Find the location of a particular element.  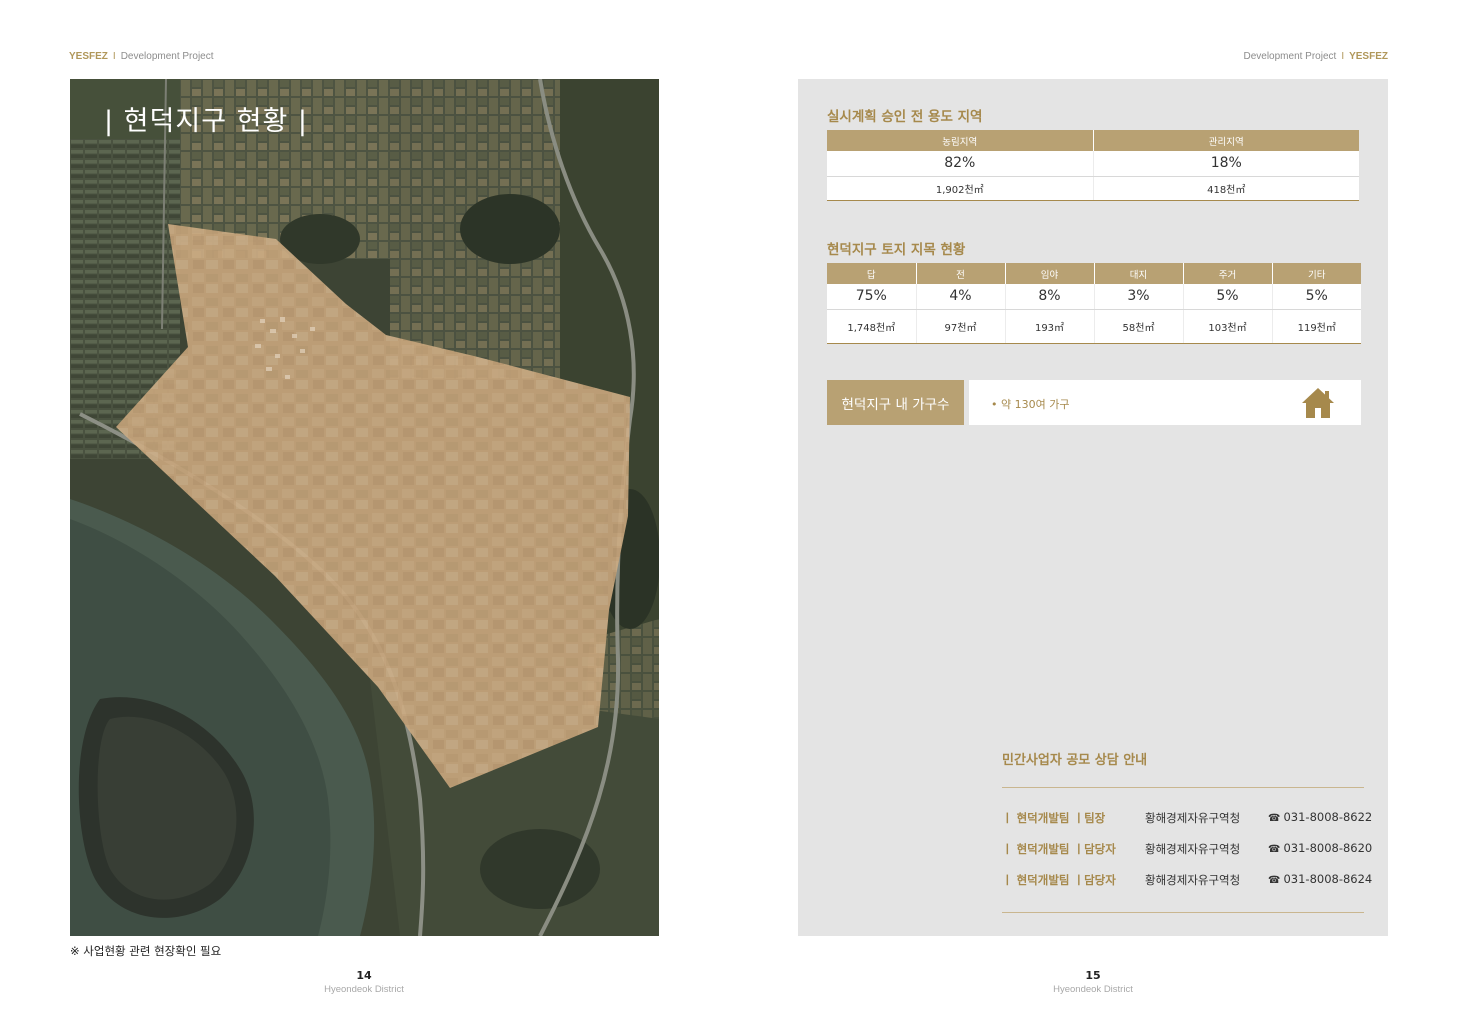

land-header-cell: 기타 is located at coordinates (1316, 273).